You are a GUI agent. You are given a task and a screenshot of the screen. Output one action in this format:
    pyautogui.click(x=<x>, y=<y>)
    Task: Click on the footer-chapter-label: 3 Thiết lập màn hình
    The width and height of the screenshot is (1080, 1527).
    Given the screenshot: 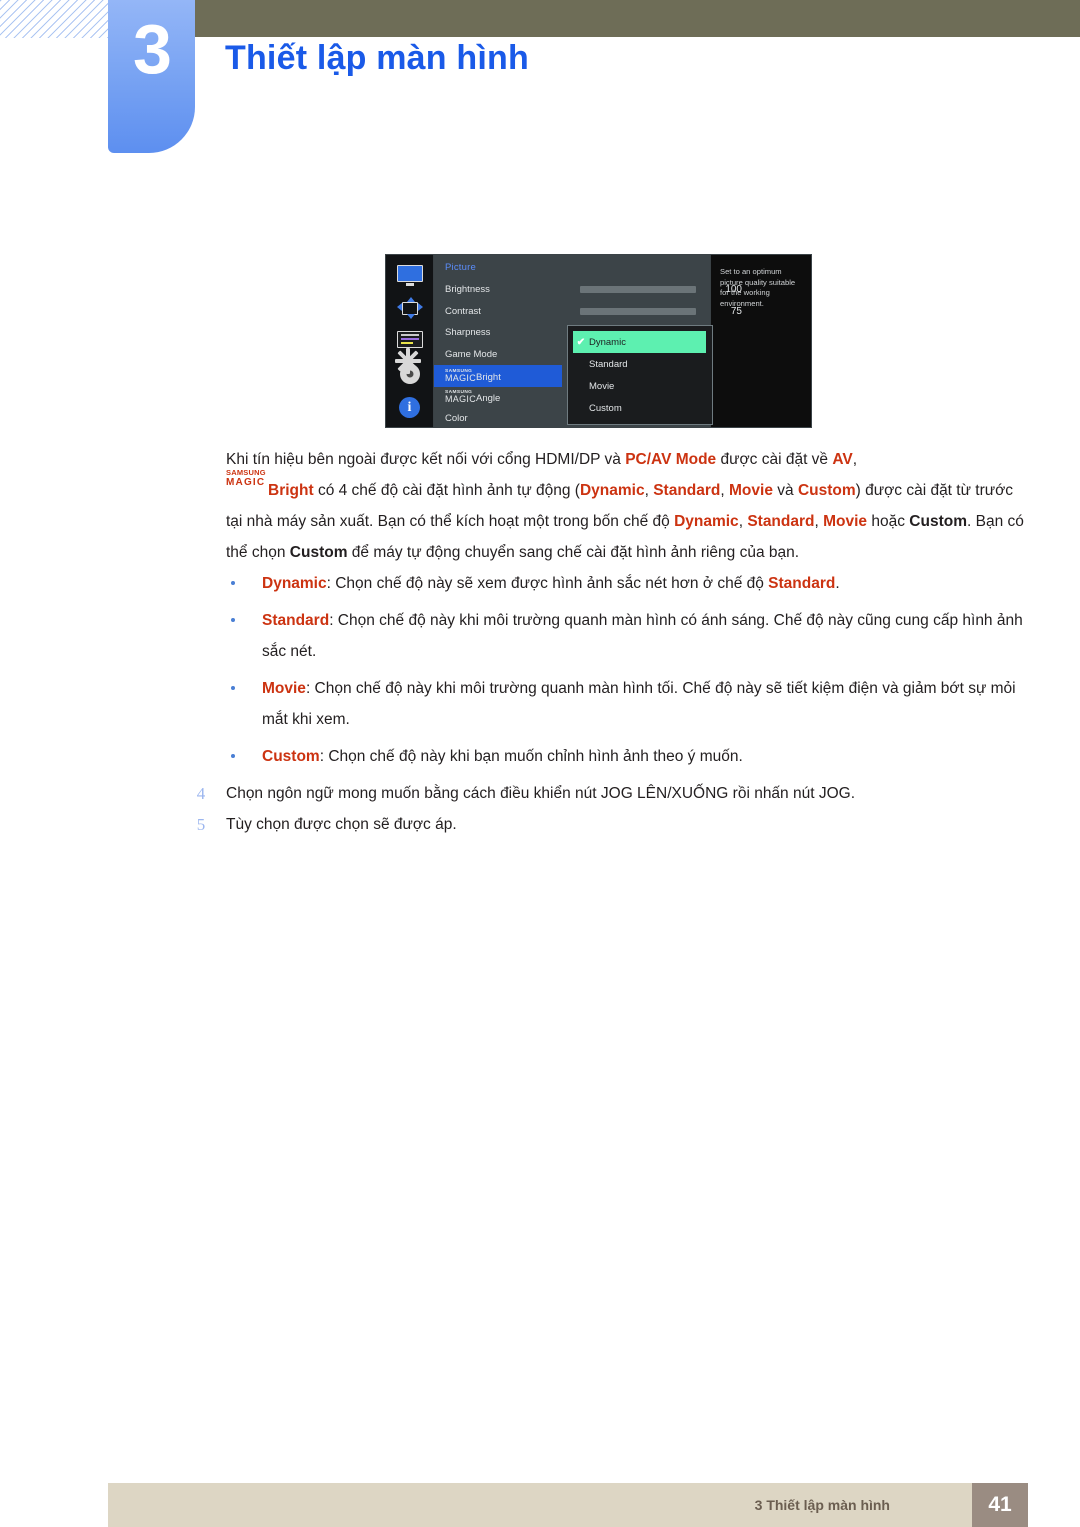 What is the action you would take?
    pyautogui.click(x=822, y=1505)
    